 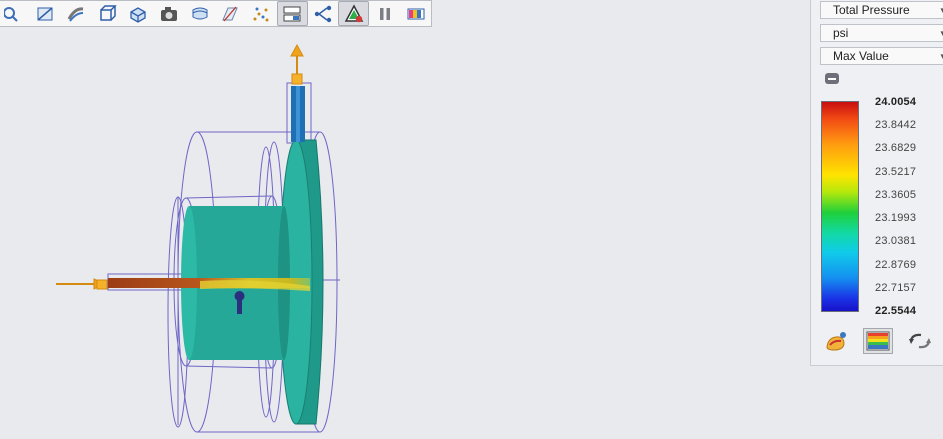 I want to click on box-view-icon, so click(x=108, y=12).